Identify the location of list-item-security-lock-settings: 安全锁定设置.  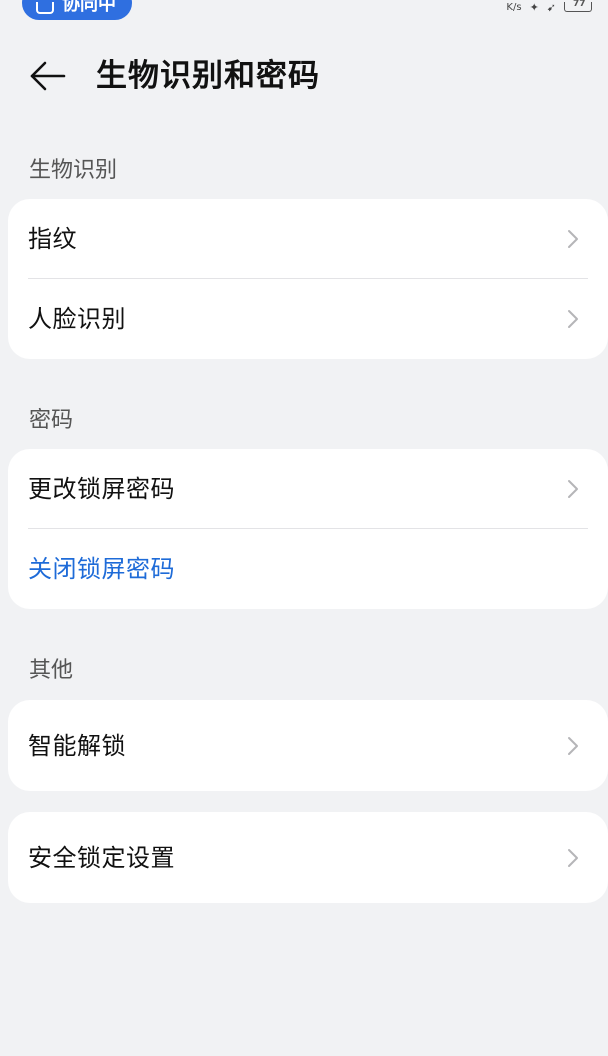
(308, 857).